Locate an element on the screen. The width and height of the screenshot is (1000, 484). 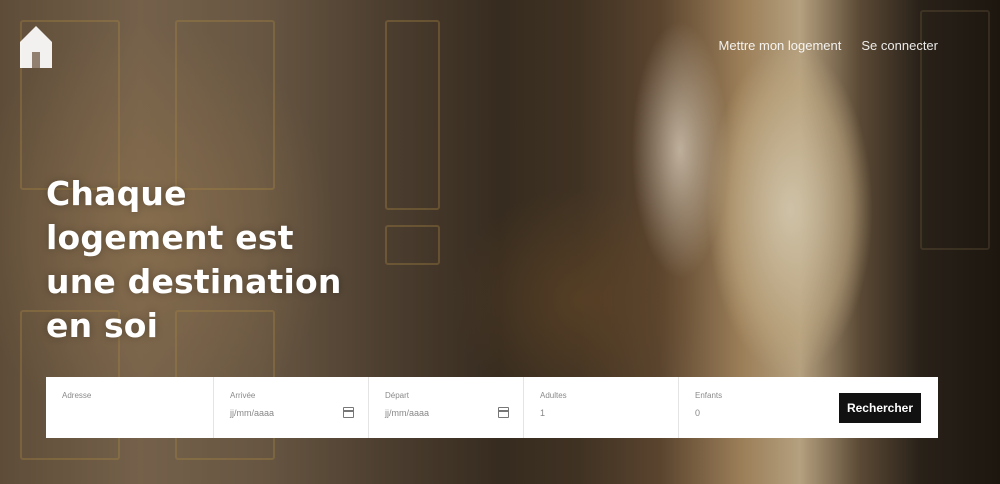
adults-input: 1 is located at coordinates (601, 413).